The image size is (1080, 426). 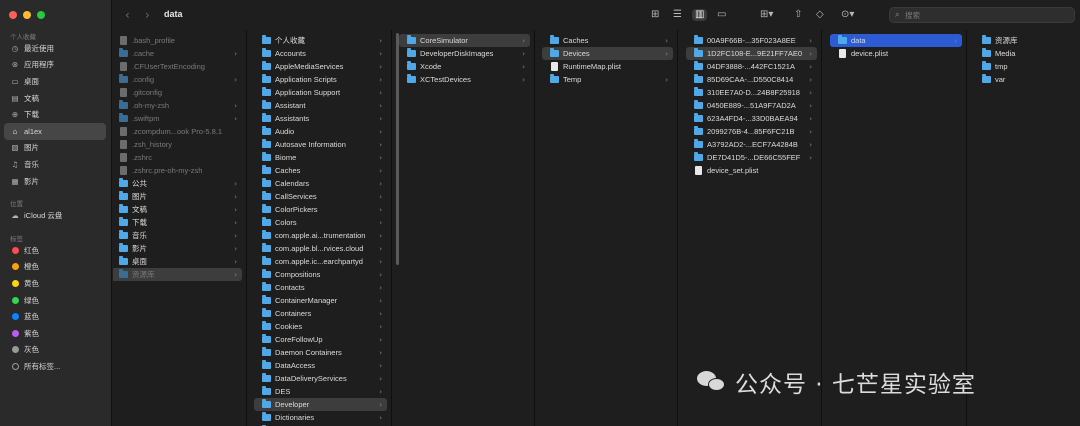 I want to click on folder-row: Devices ›, so click(x=607, y=53).